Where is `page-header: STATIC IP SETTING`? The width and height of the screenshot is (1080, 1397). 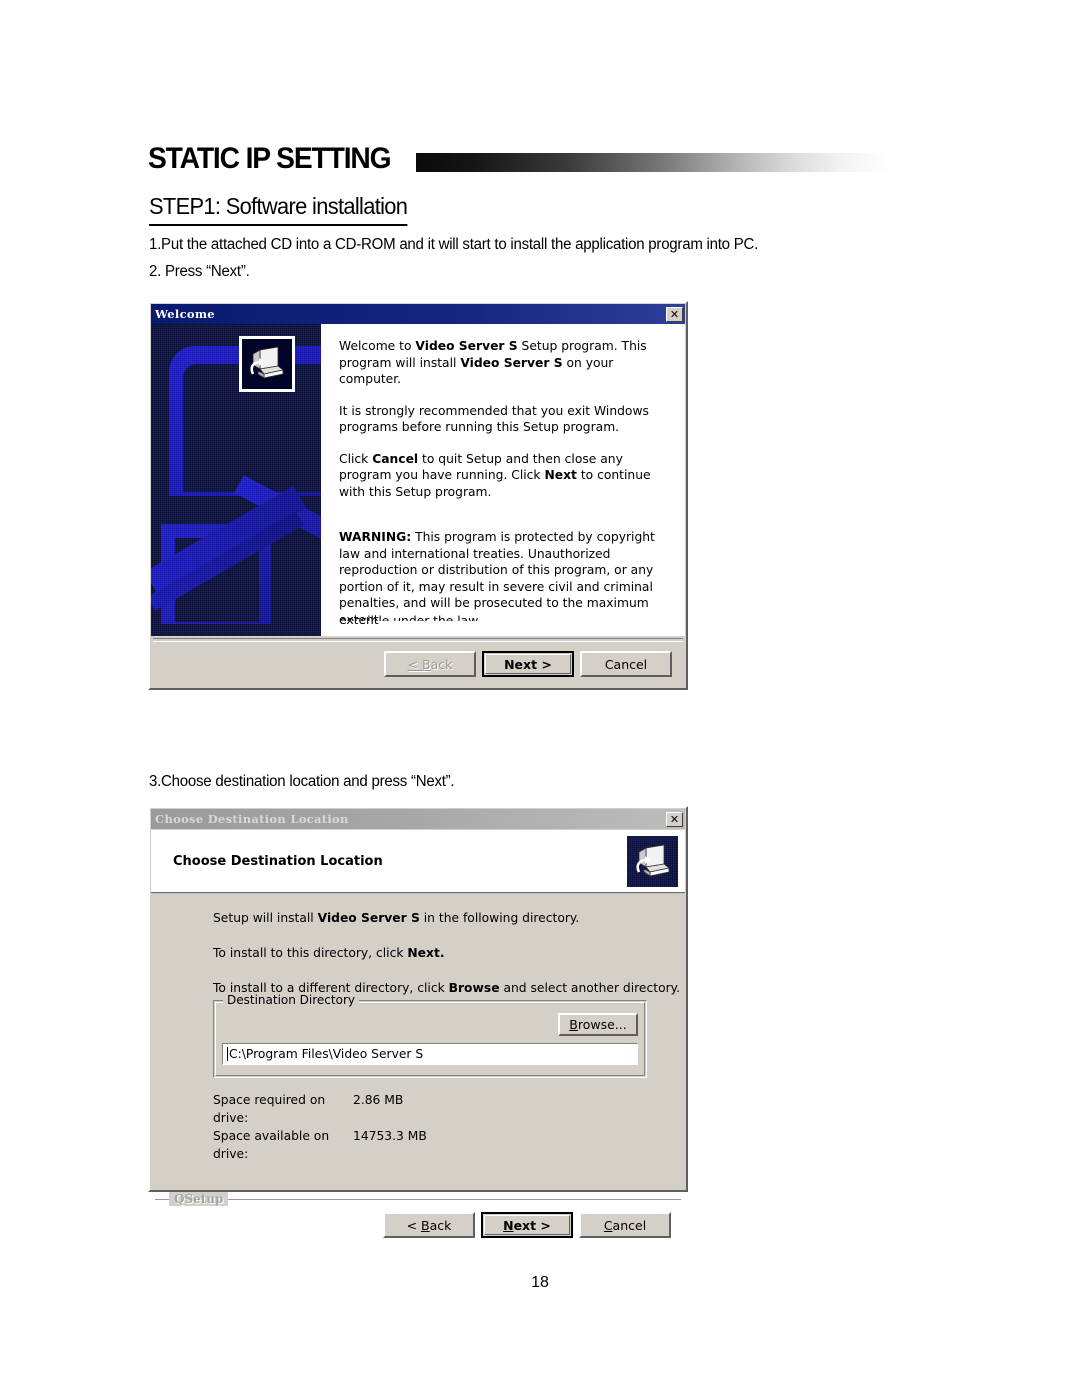 page-header: STATIC IP SETTING is located at coordinates (518, 153).